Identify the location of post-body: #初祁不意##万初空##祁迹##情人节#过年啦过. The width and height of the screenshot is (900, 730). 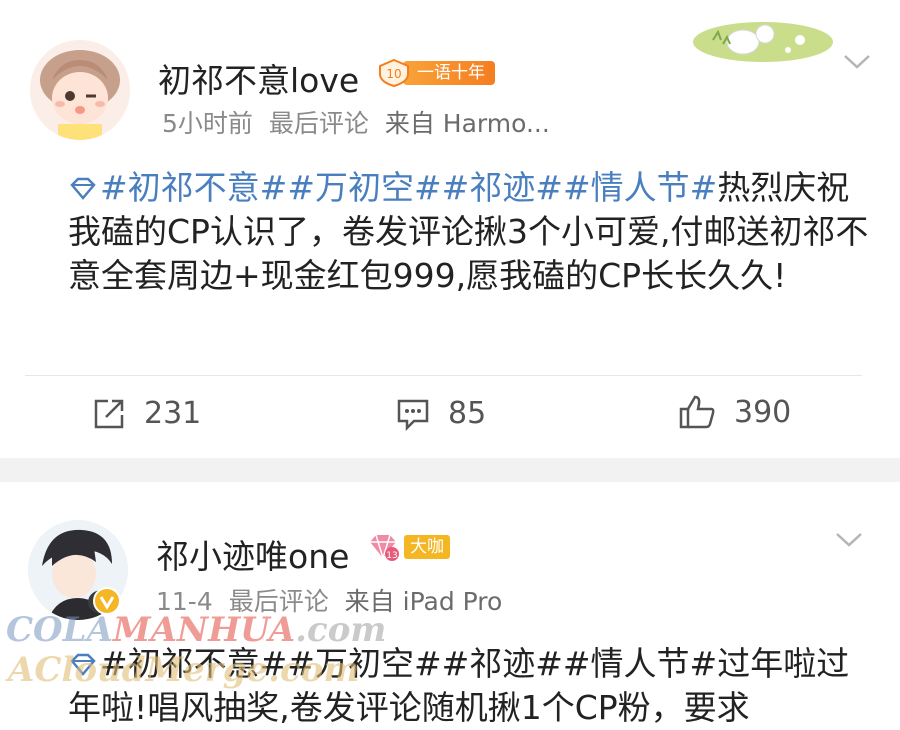
(475, 663).